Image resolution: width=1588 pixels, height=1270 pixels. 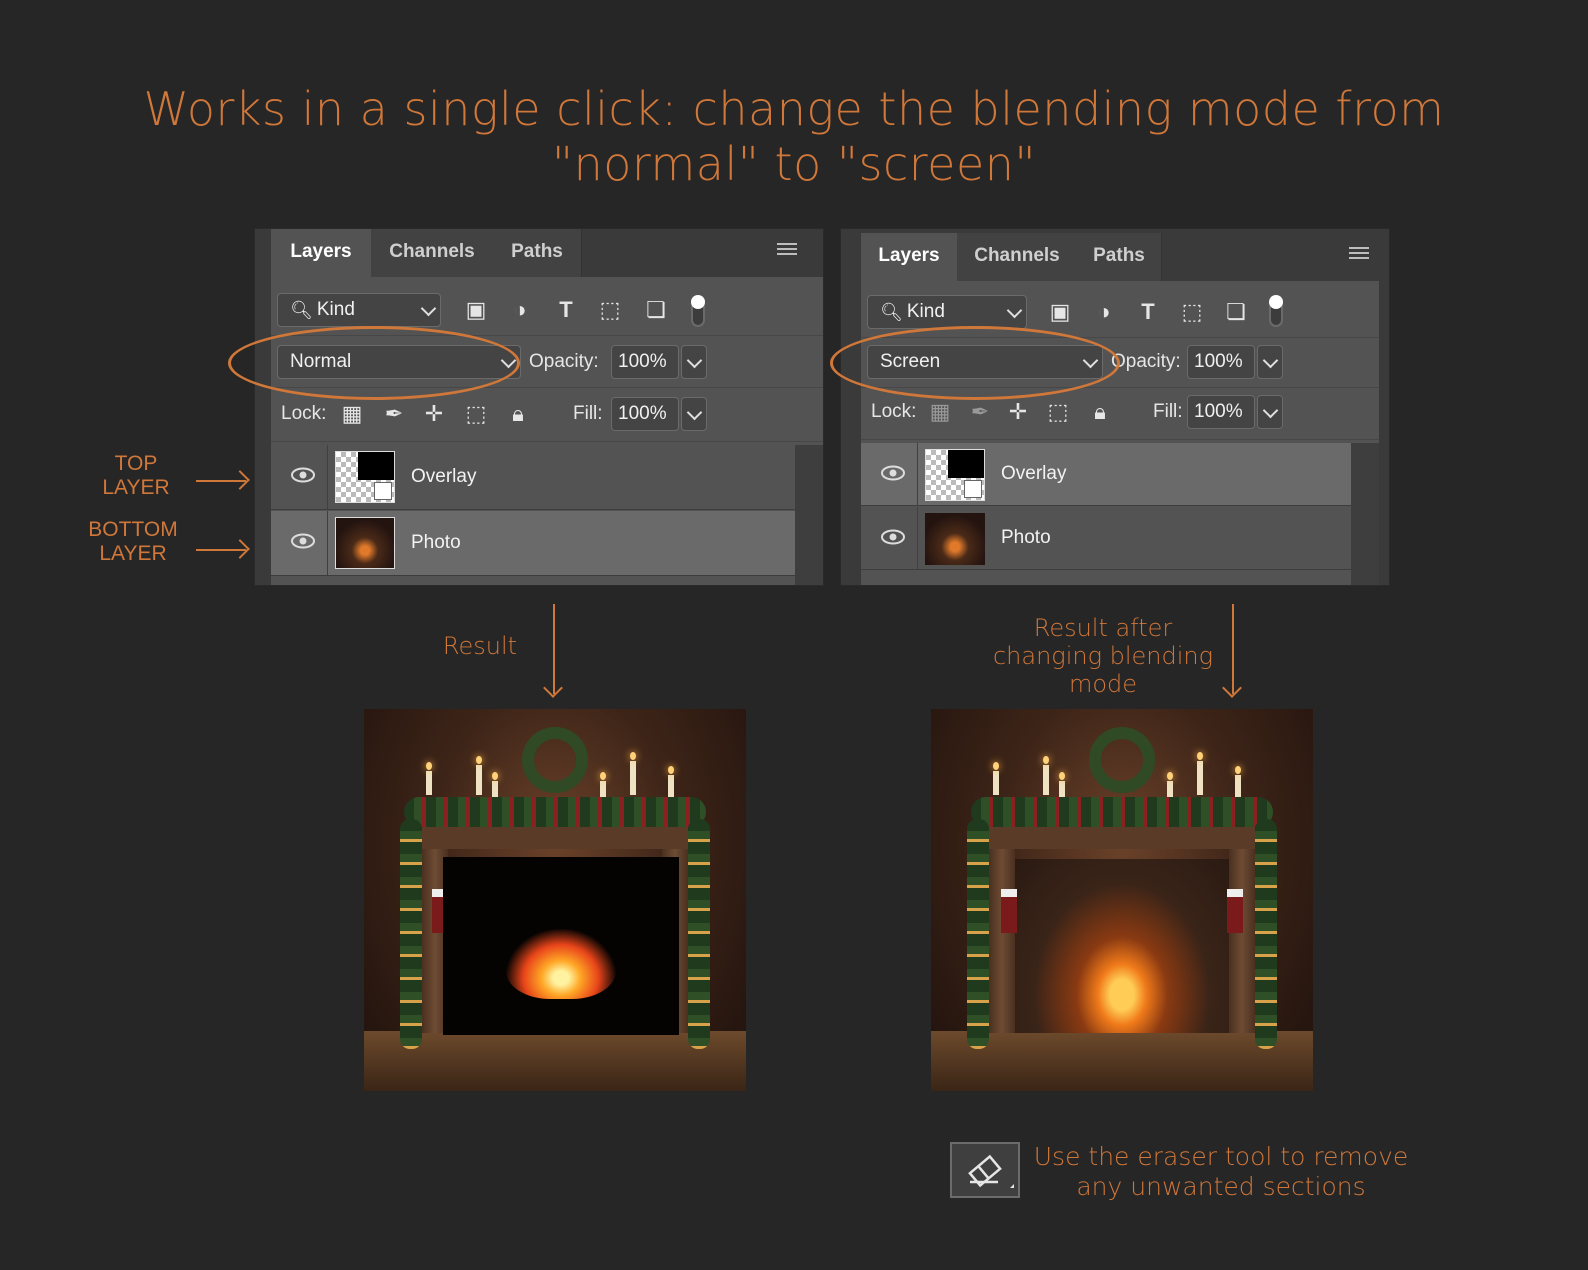 What do you see at coordinates (1122, 900) in the screenshot?
I see `result-image-screen` at bounding box center [1122, 900].